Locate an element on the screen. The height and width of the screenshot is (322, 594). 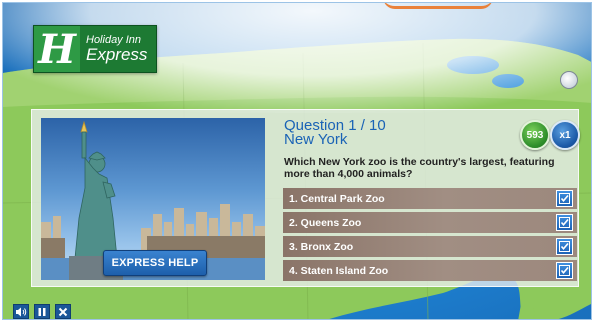
answer-label: 1. Central Park Zoo is located at coordinates (337, 198).